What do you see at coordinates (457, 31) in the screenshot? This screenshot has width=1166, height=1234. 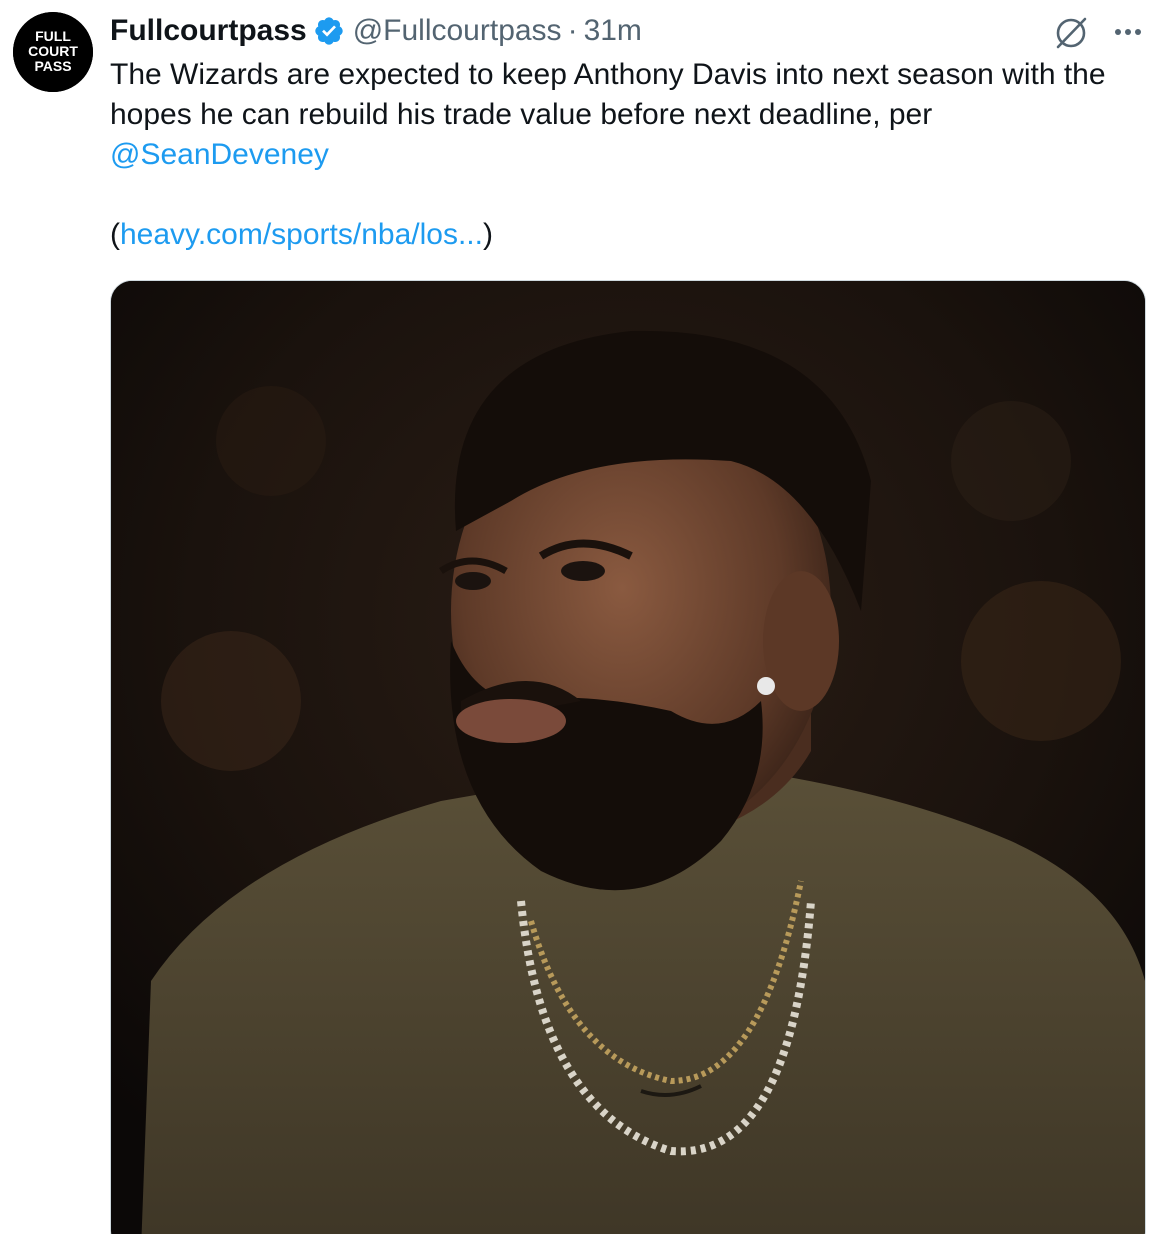 I see `author-handle: @Fullcourtpass` at bounding box center [457, 31].